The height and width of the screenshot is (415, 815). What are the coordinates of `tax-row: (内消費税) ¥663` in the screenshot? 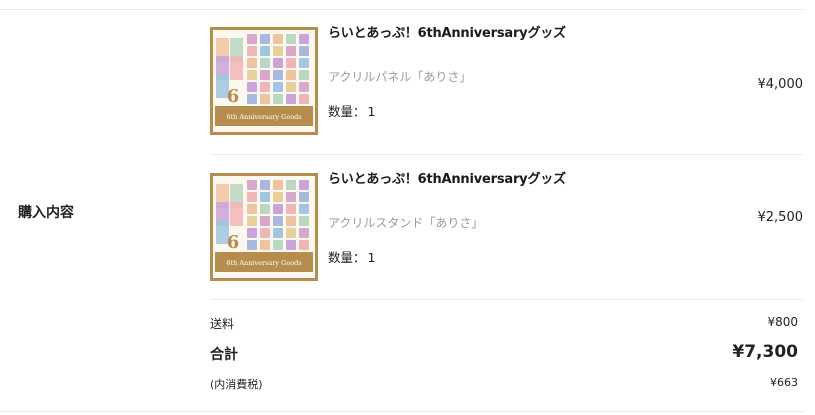 It's located at (506, 383).